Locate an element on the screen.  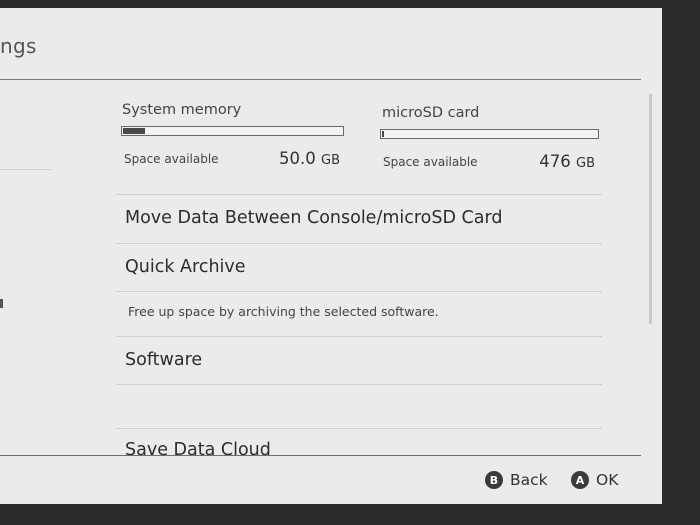
sidebar-divider is located at coordinates (26, 169).